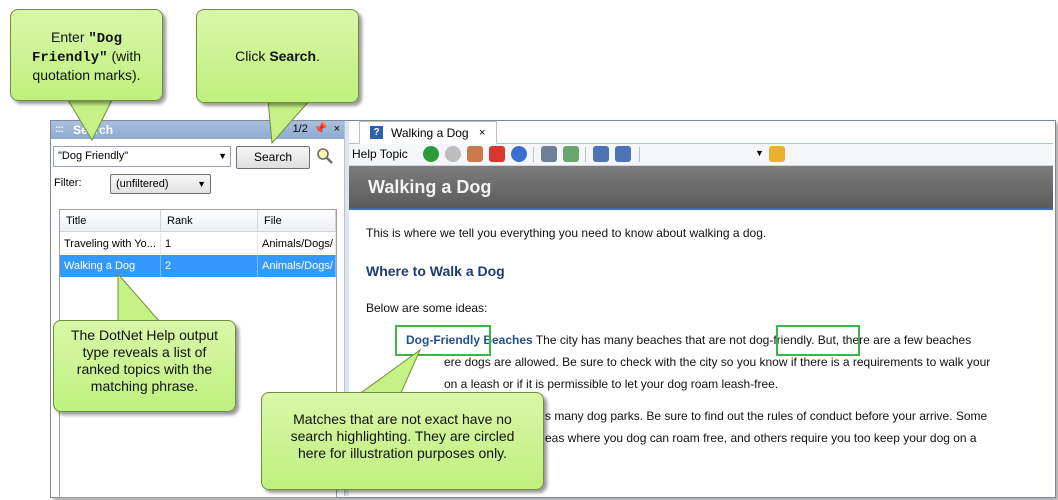 The height and width of the screenshot is (500, 1058). I want to click on stop-icon, so click(497, 154).